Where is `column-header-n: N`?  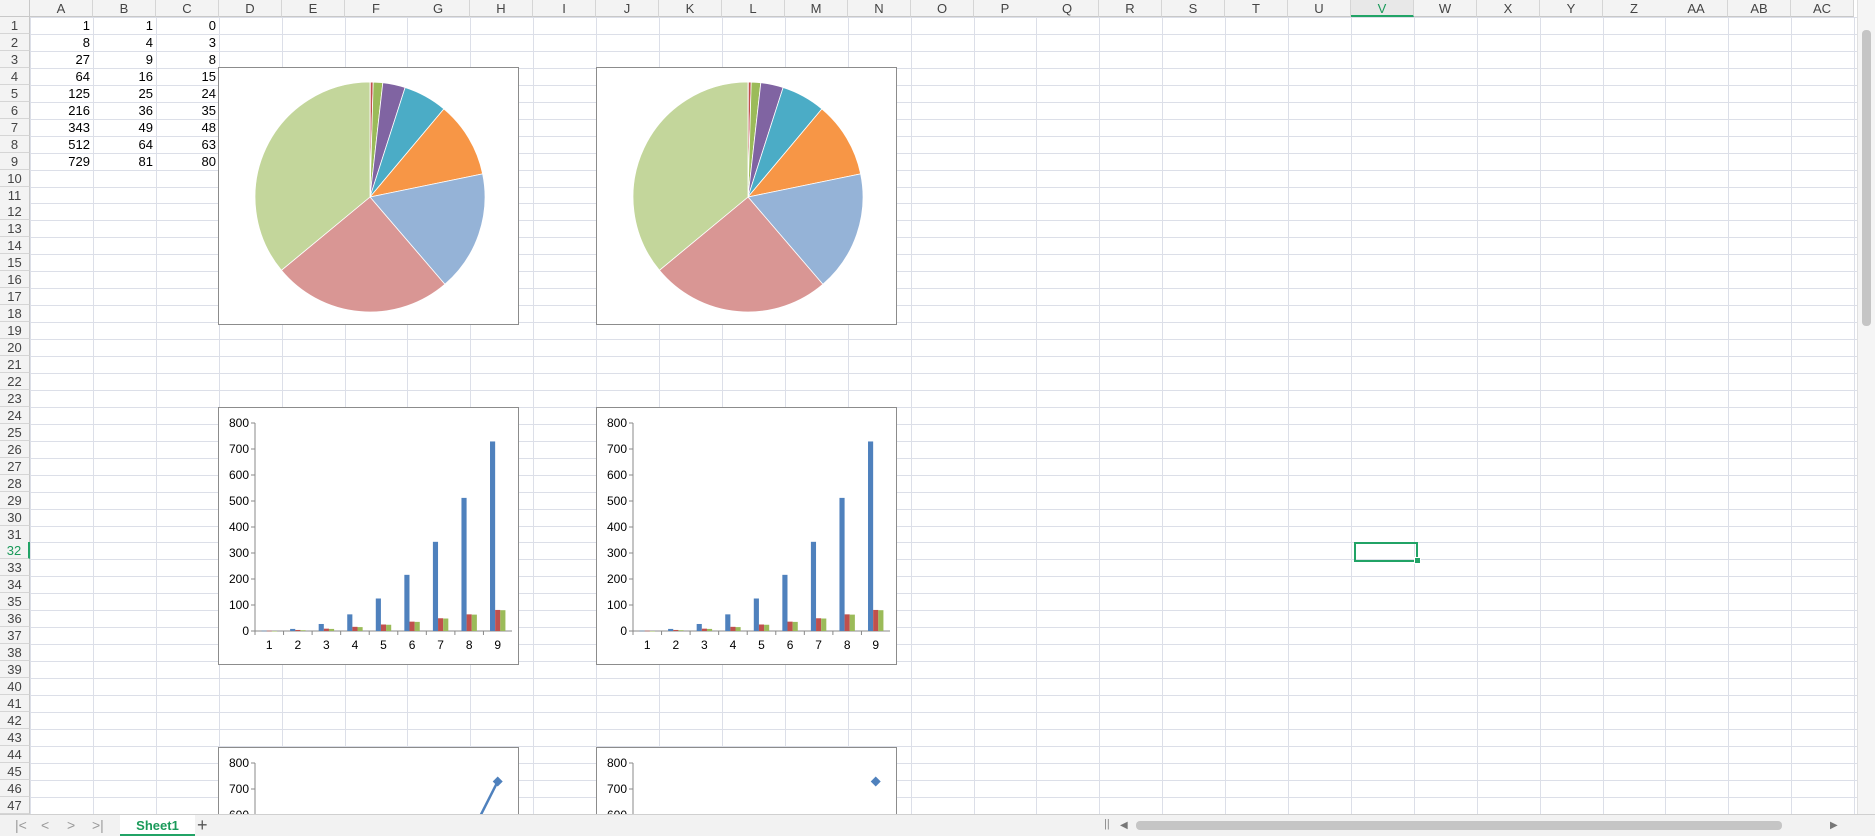
column-header-n: N is located at coordinates (879, 8).